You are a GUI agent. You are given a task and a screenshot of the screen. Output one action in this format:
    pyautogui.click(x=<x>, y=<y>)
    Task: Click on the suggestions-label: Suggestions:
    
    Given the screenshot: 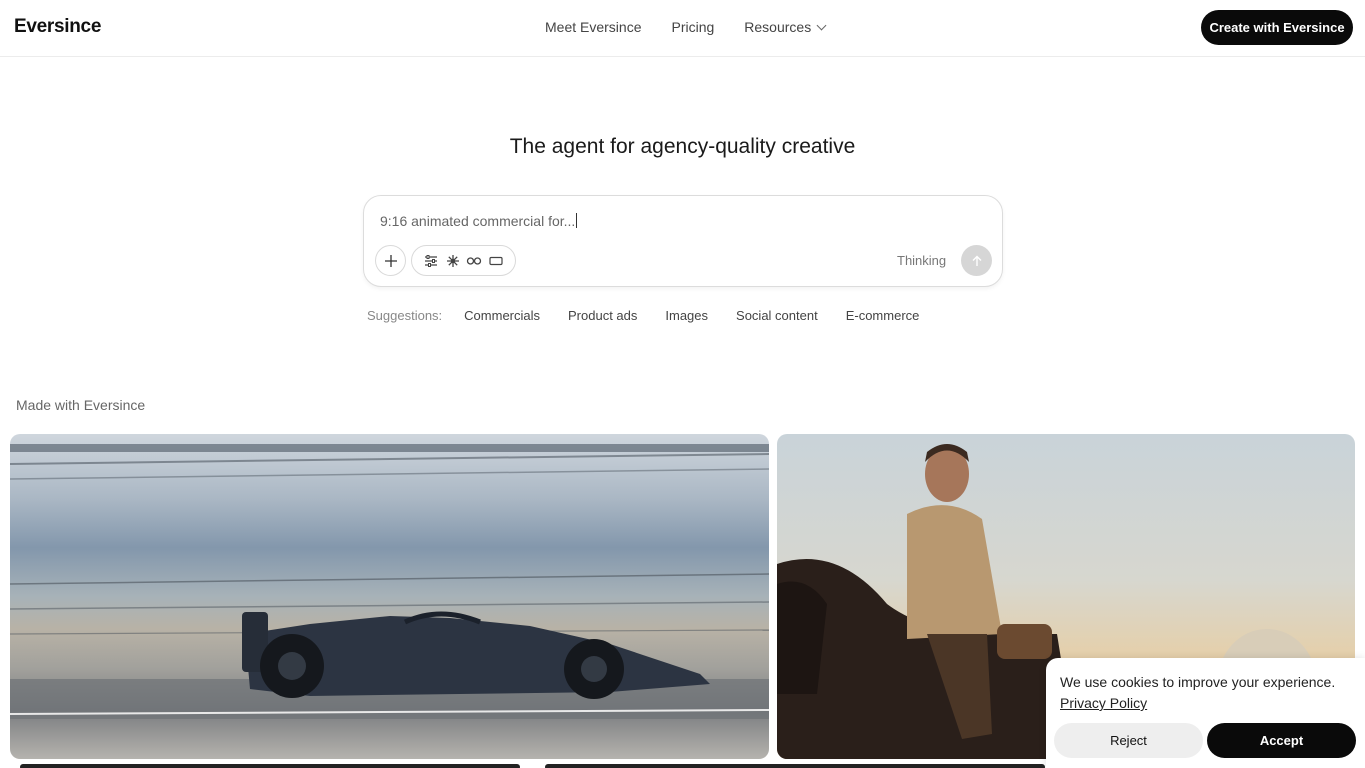 What is the action you would take?
    pyautogui.click(x=405, y=315)
    